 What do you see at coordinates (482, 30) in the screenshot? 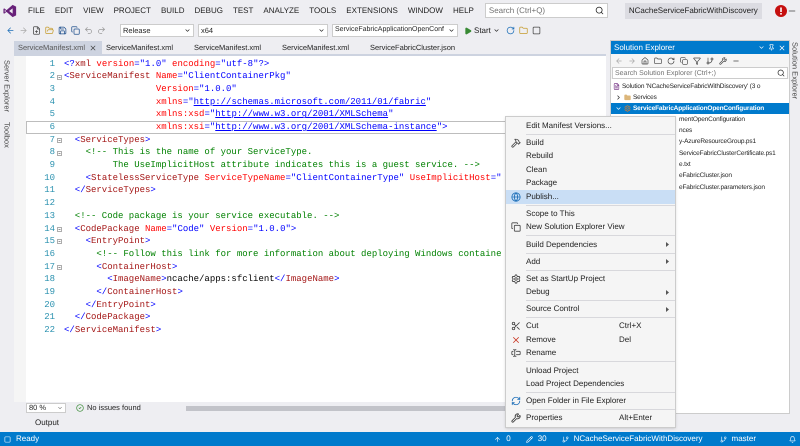
I see `start-button: Start` at bounding box center [482, 30].